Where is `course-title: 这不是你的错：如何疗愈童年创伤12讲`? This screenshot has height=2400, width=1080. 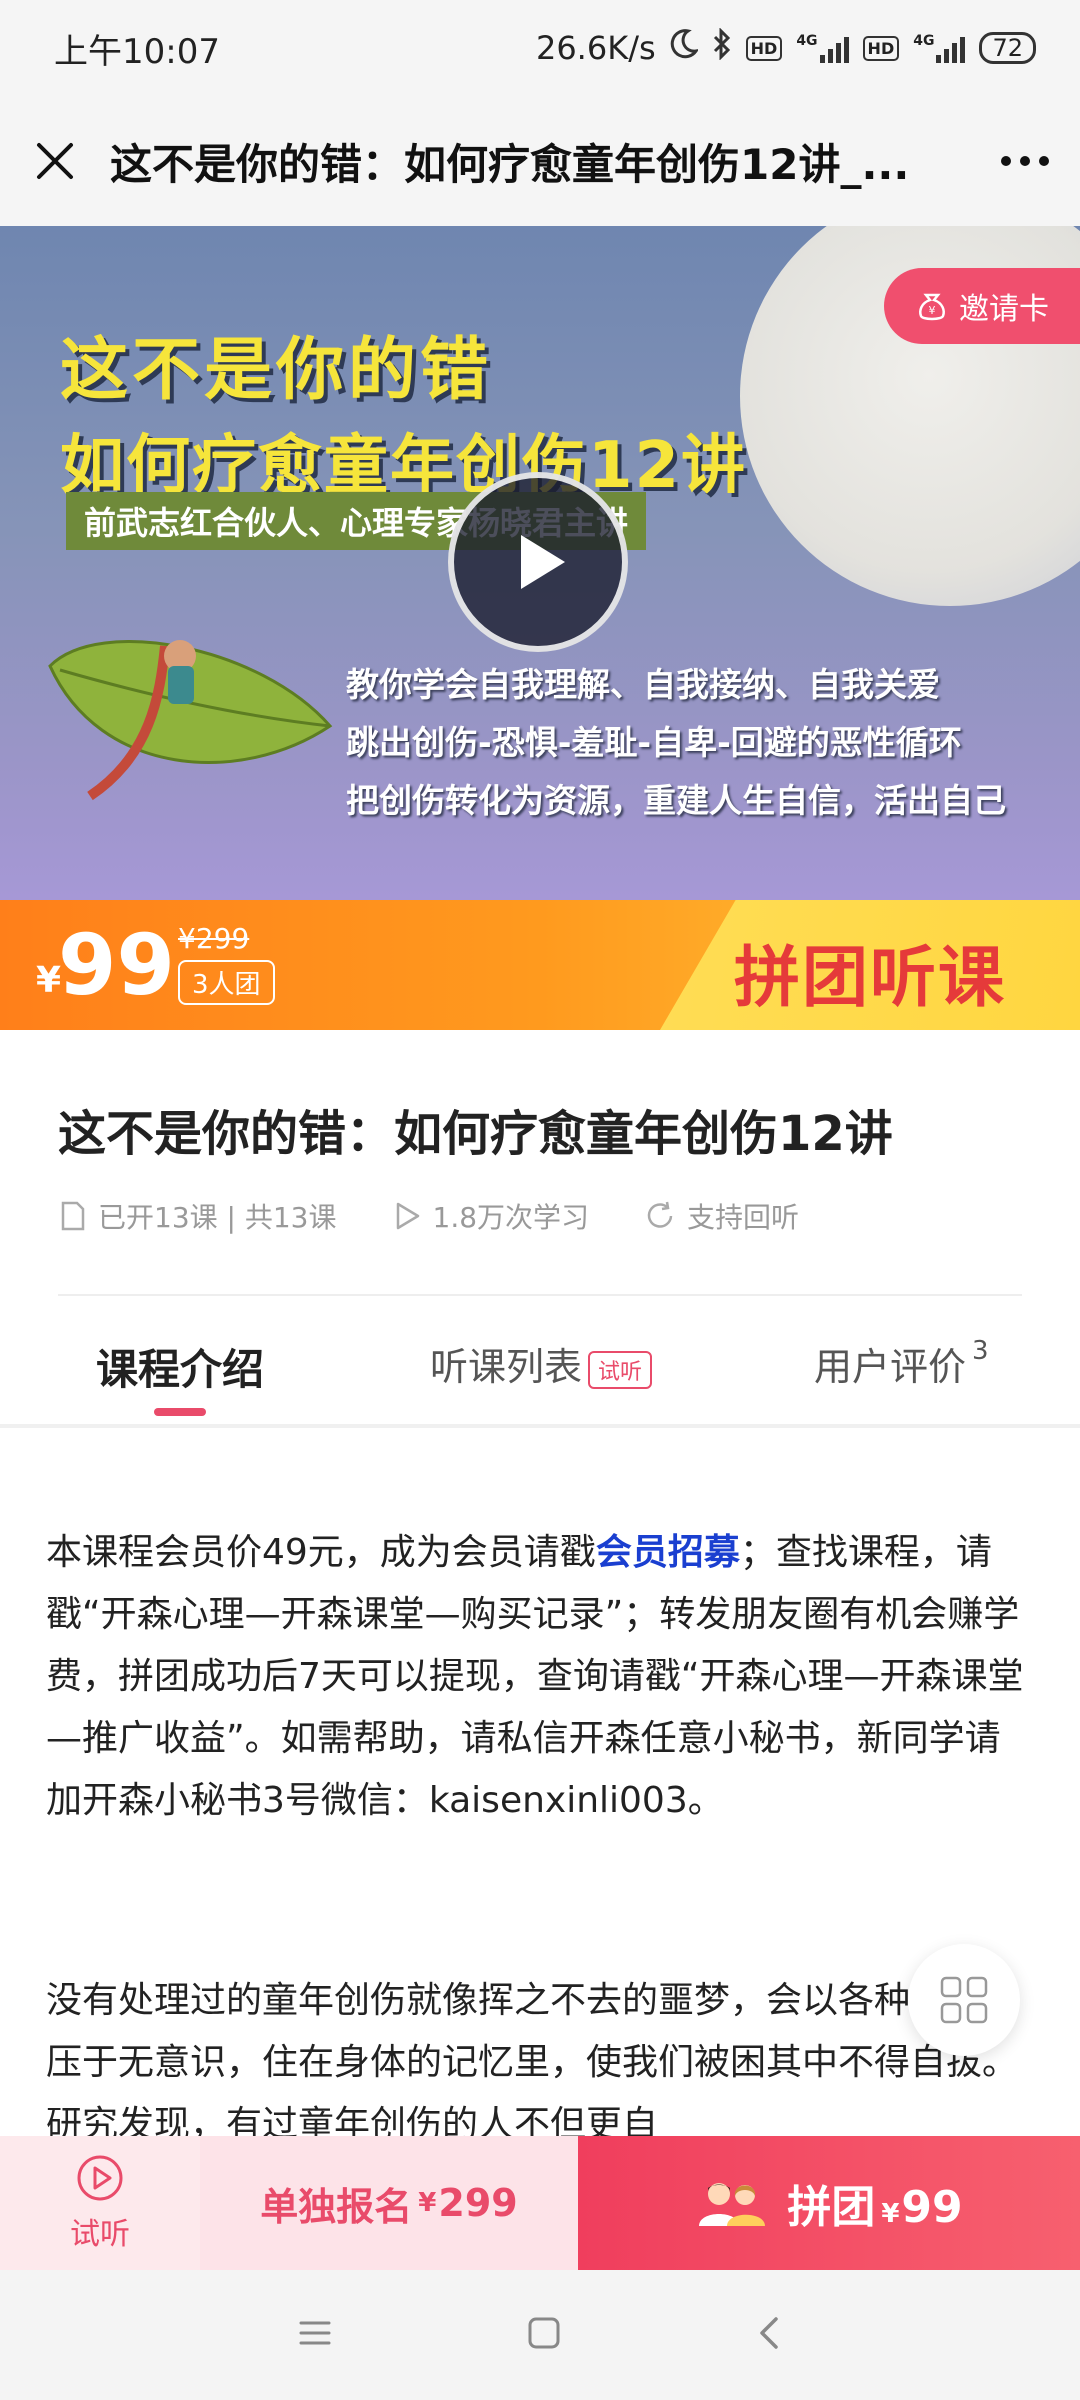 course-title: 这不是你的错：如何疗愈童年创伤12讲 is located at coordinates (475, 1134).